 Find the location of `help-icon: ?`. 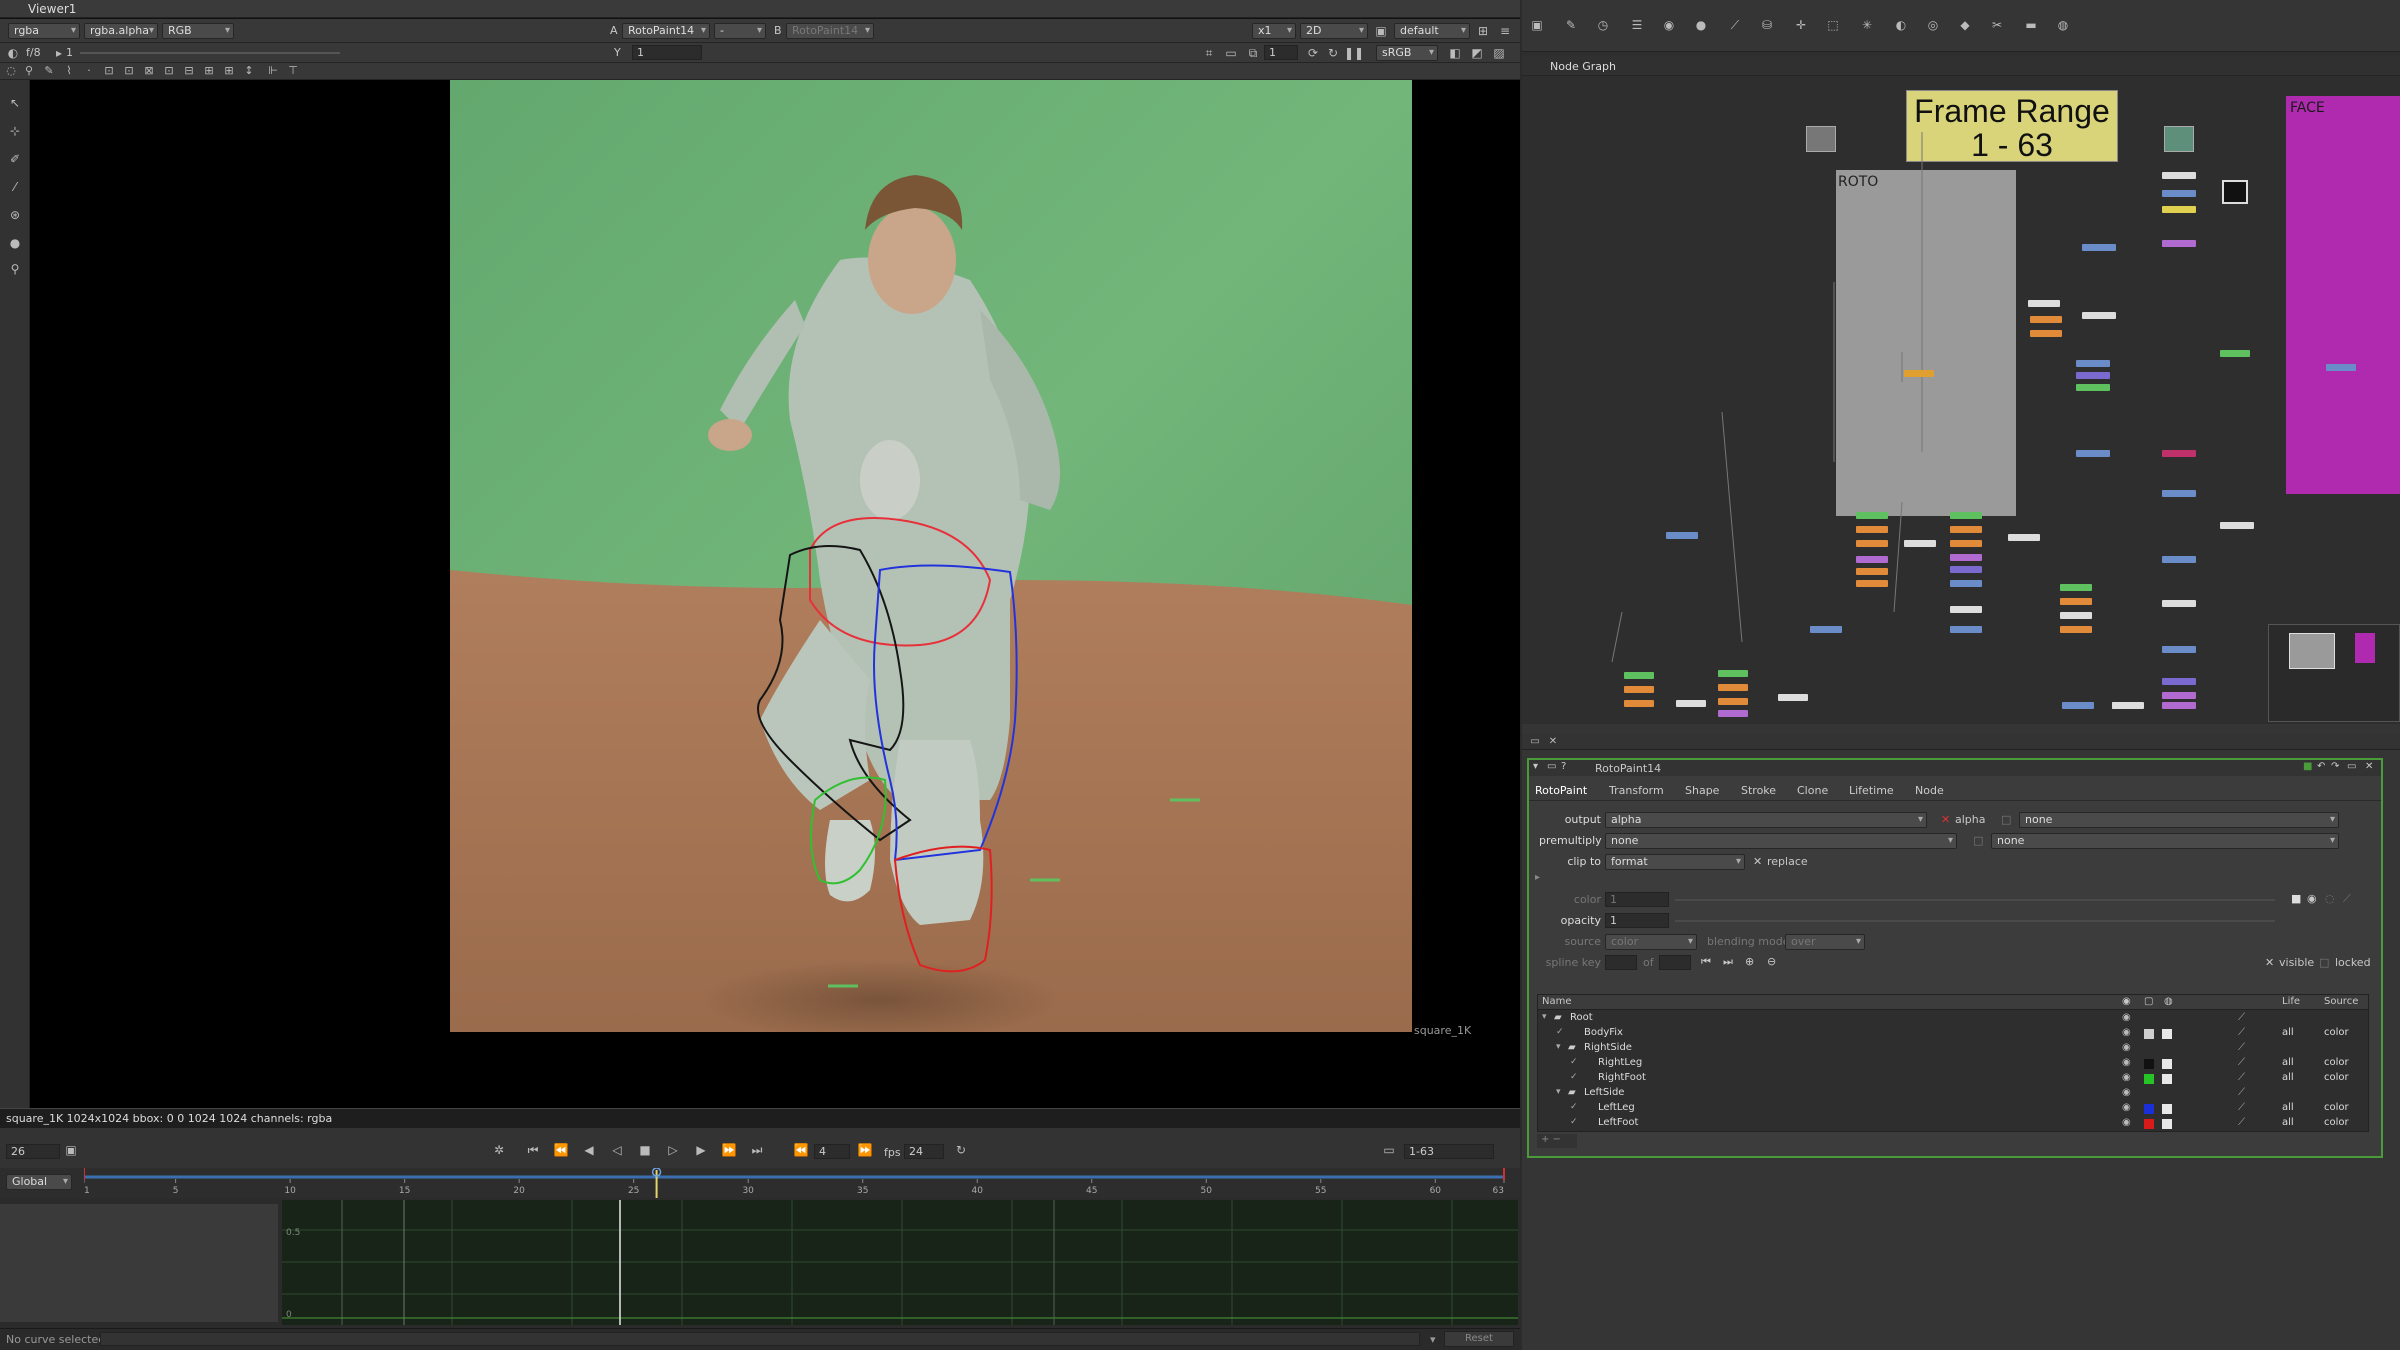

help-icon: ? is located at coordinates (1563, 766).